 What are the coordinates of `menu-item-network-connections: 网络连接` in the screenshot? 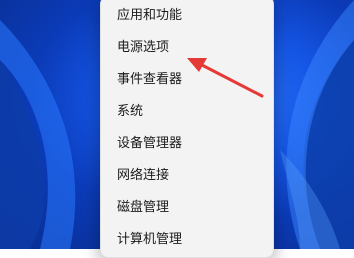 It's located at (143, 176).